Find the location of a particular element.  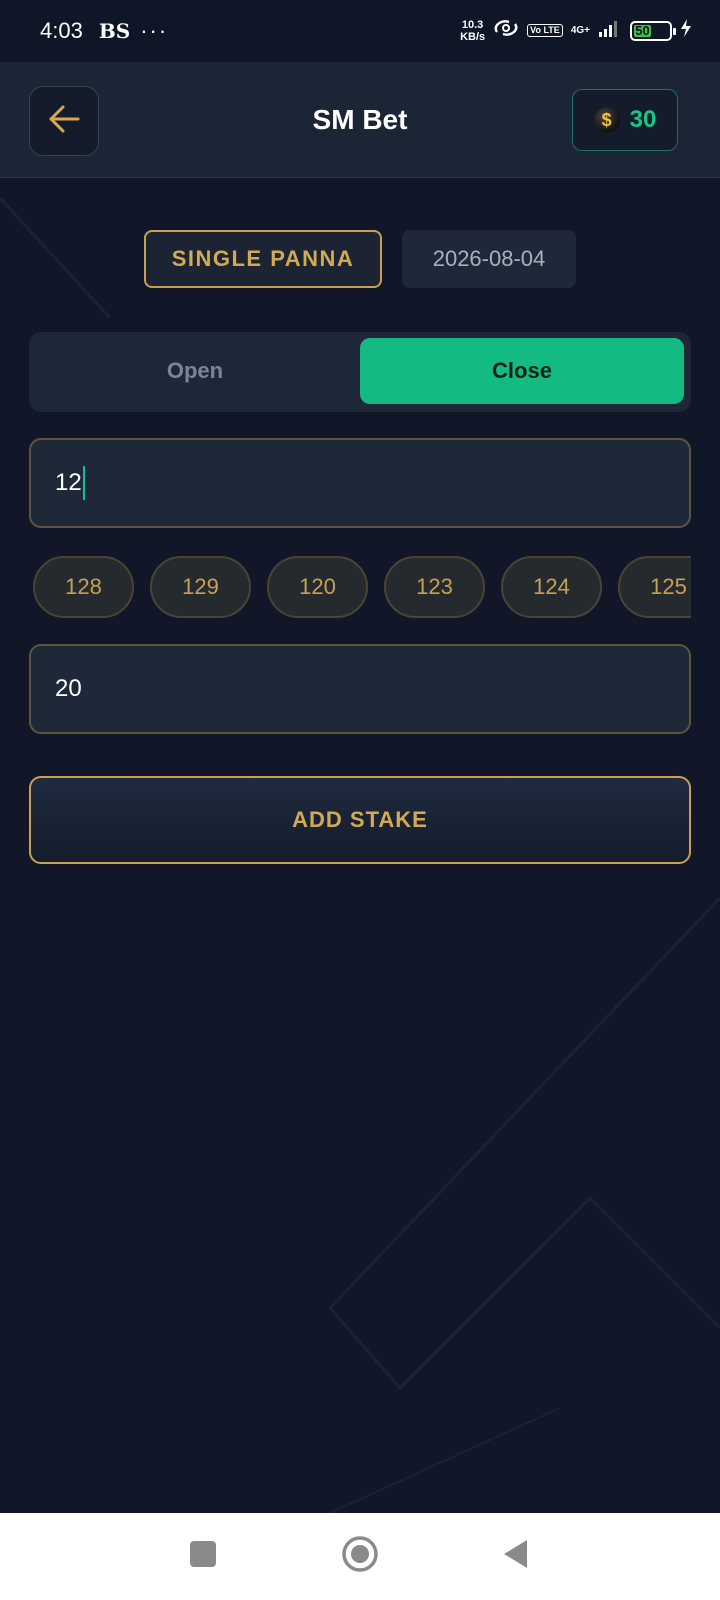

status-indicators: 10.3 KB/s Vo LTE 4G+ 50 is located at coordinates (576, 30).